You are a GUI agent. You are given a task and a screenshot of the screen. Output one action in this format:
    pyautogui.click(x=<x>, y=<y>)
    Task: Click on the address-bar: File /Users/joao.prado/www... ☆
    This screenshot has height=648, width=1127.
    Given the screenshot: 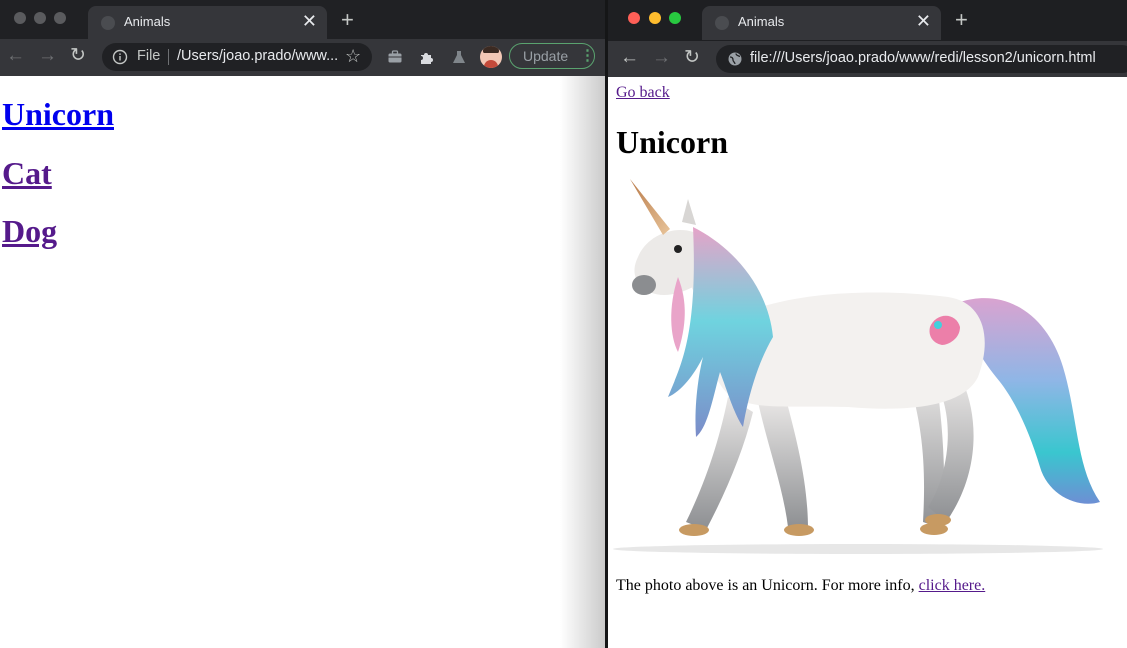 What is the action you would take?
    pyautogui.click(x=237, y=57)
    